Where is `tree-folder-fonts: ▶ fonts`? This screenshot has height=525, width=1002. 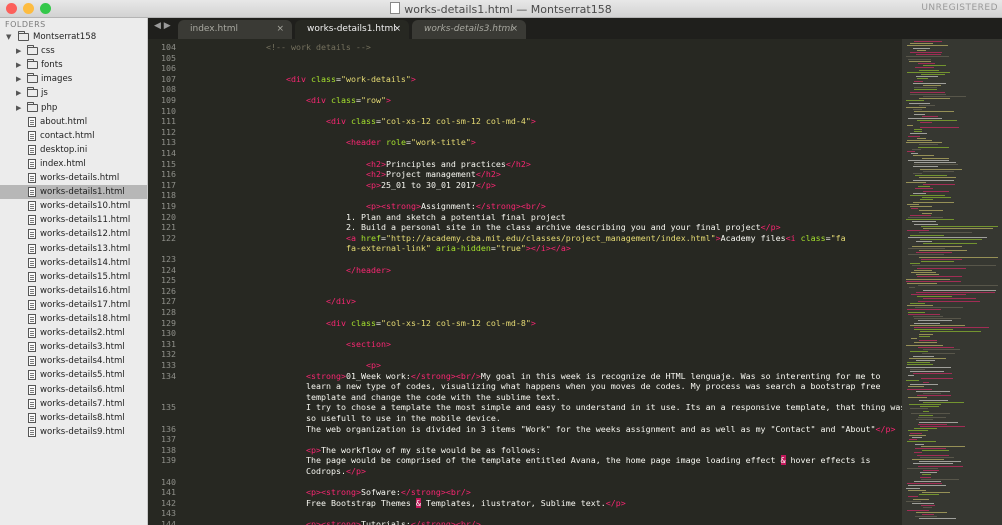
tree-folder-fonts: ▶ fonts is located at coordinates (73, 65).